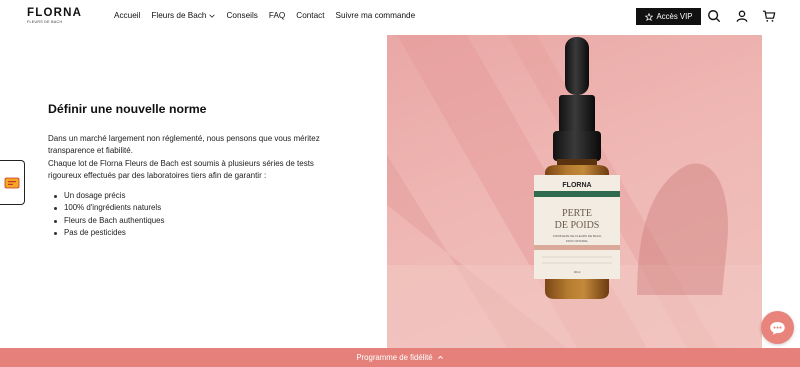 The image size is (800, 367). I want to click on vip-label: Accès VIP, so click(674, 16).